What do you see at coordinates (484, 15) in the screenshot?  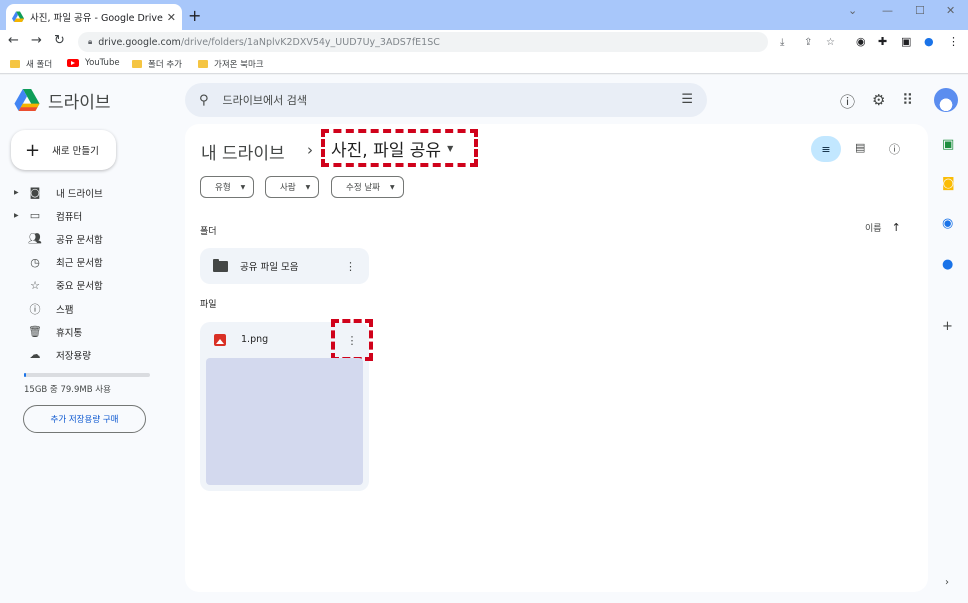 I see `browser-titlebar: 사진, 파일 공유 - Google Drive ✕ + ⌄ — ☐ ✕` at bounding box center [484, 15].